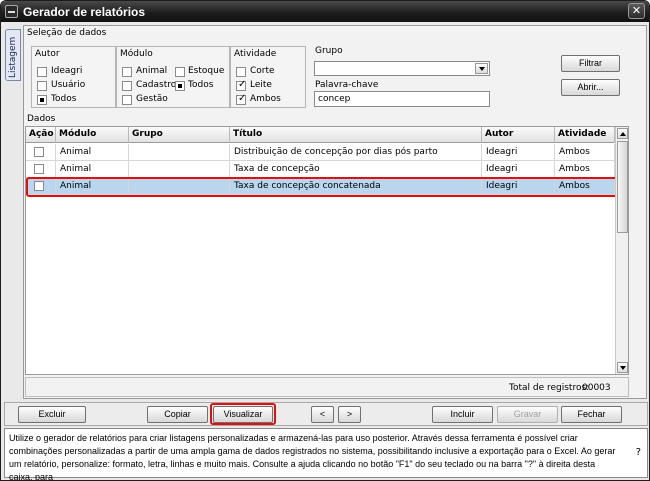 The height and width of the screenshot is (481, 650). What do you see at coordinates (327, 387) in the screenshot?
I see `total-bar: Total de registros: 00003` at bounding box center [327, 387].